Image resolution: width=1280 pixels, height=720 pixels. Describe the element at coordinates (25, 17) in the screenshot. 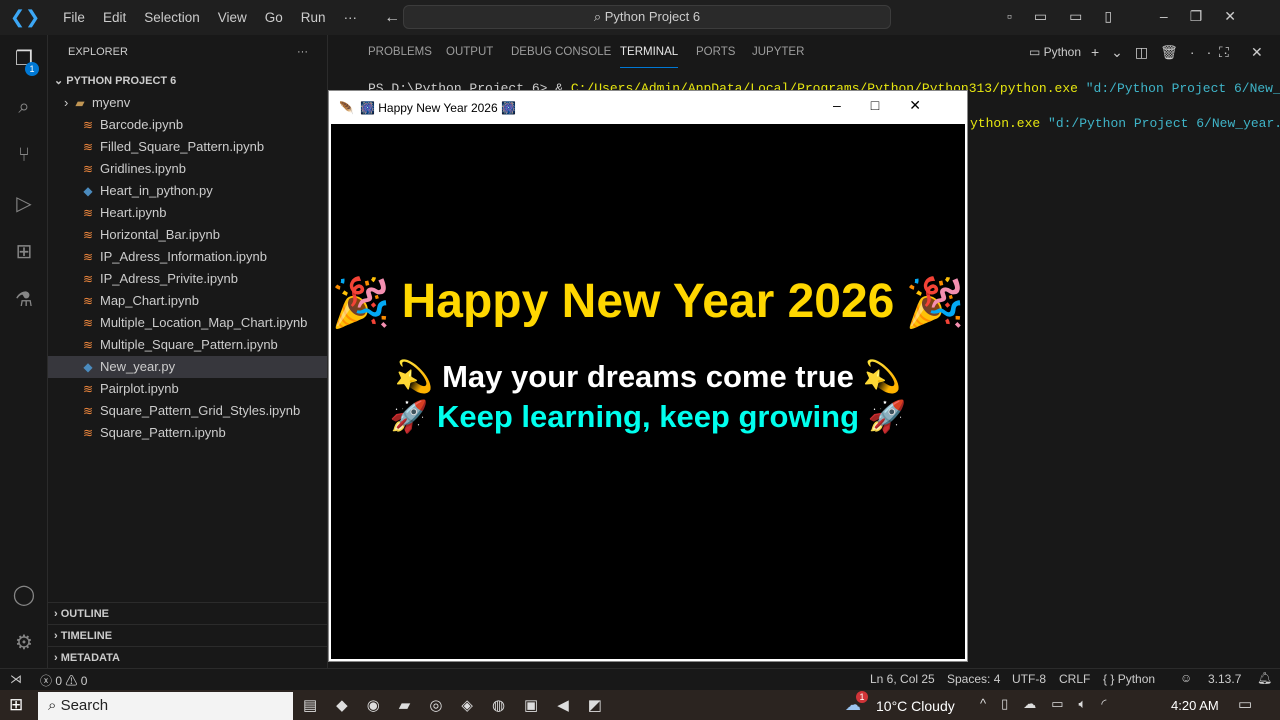

I see `vscode-logo-icon: ❮❯` at that location.